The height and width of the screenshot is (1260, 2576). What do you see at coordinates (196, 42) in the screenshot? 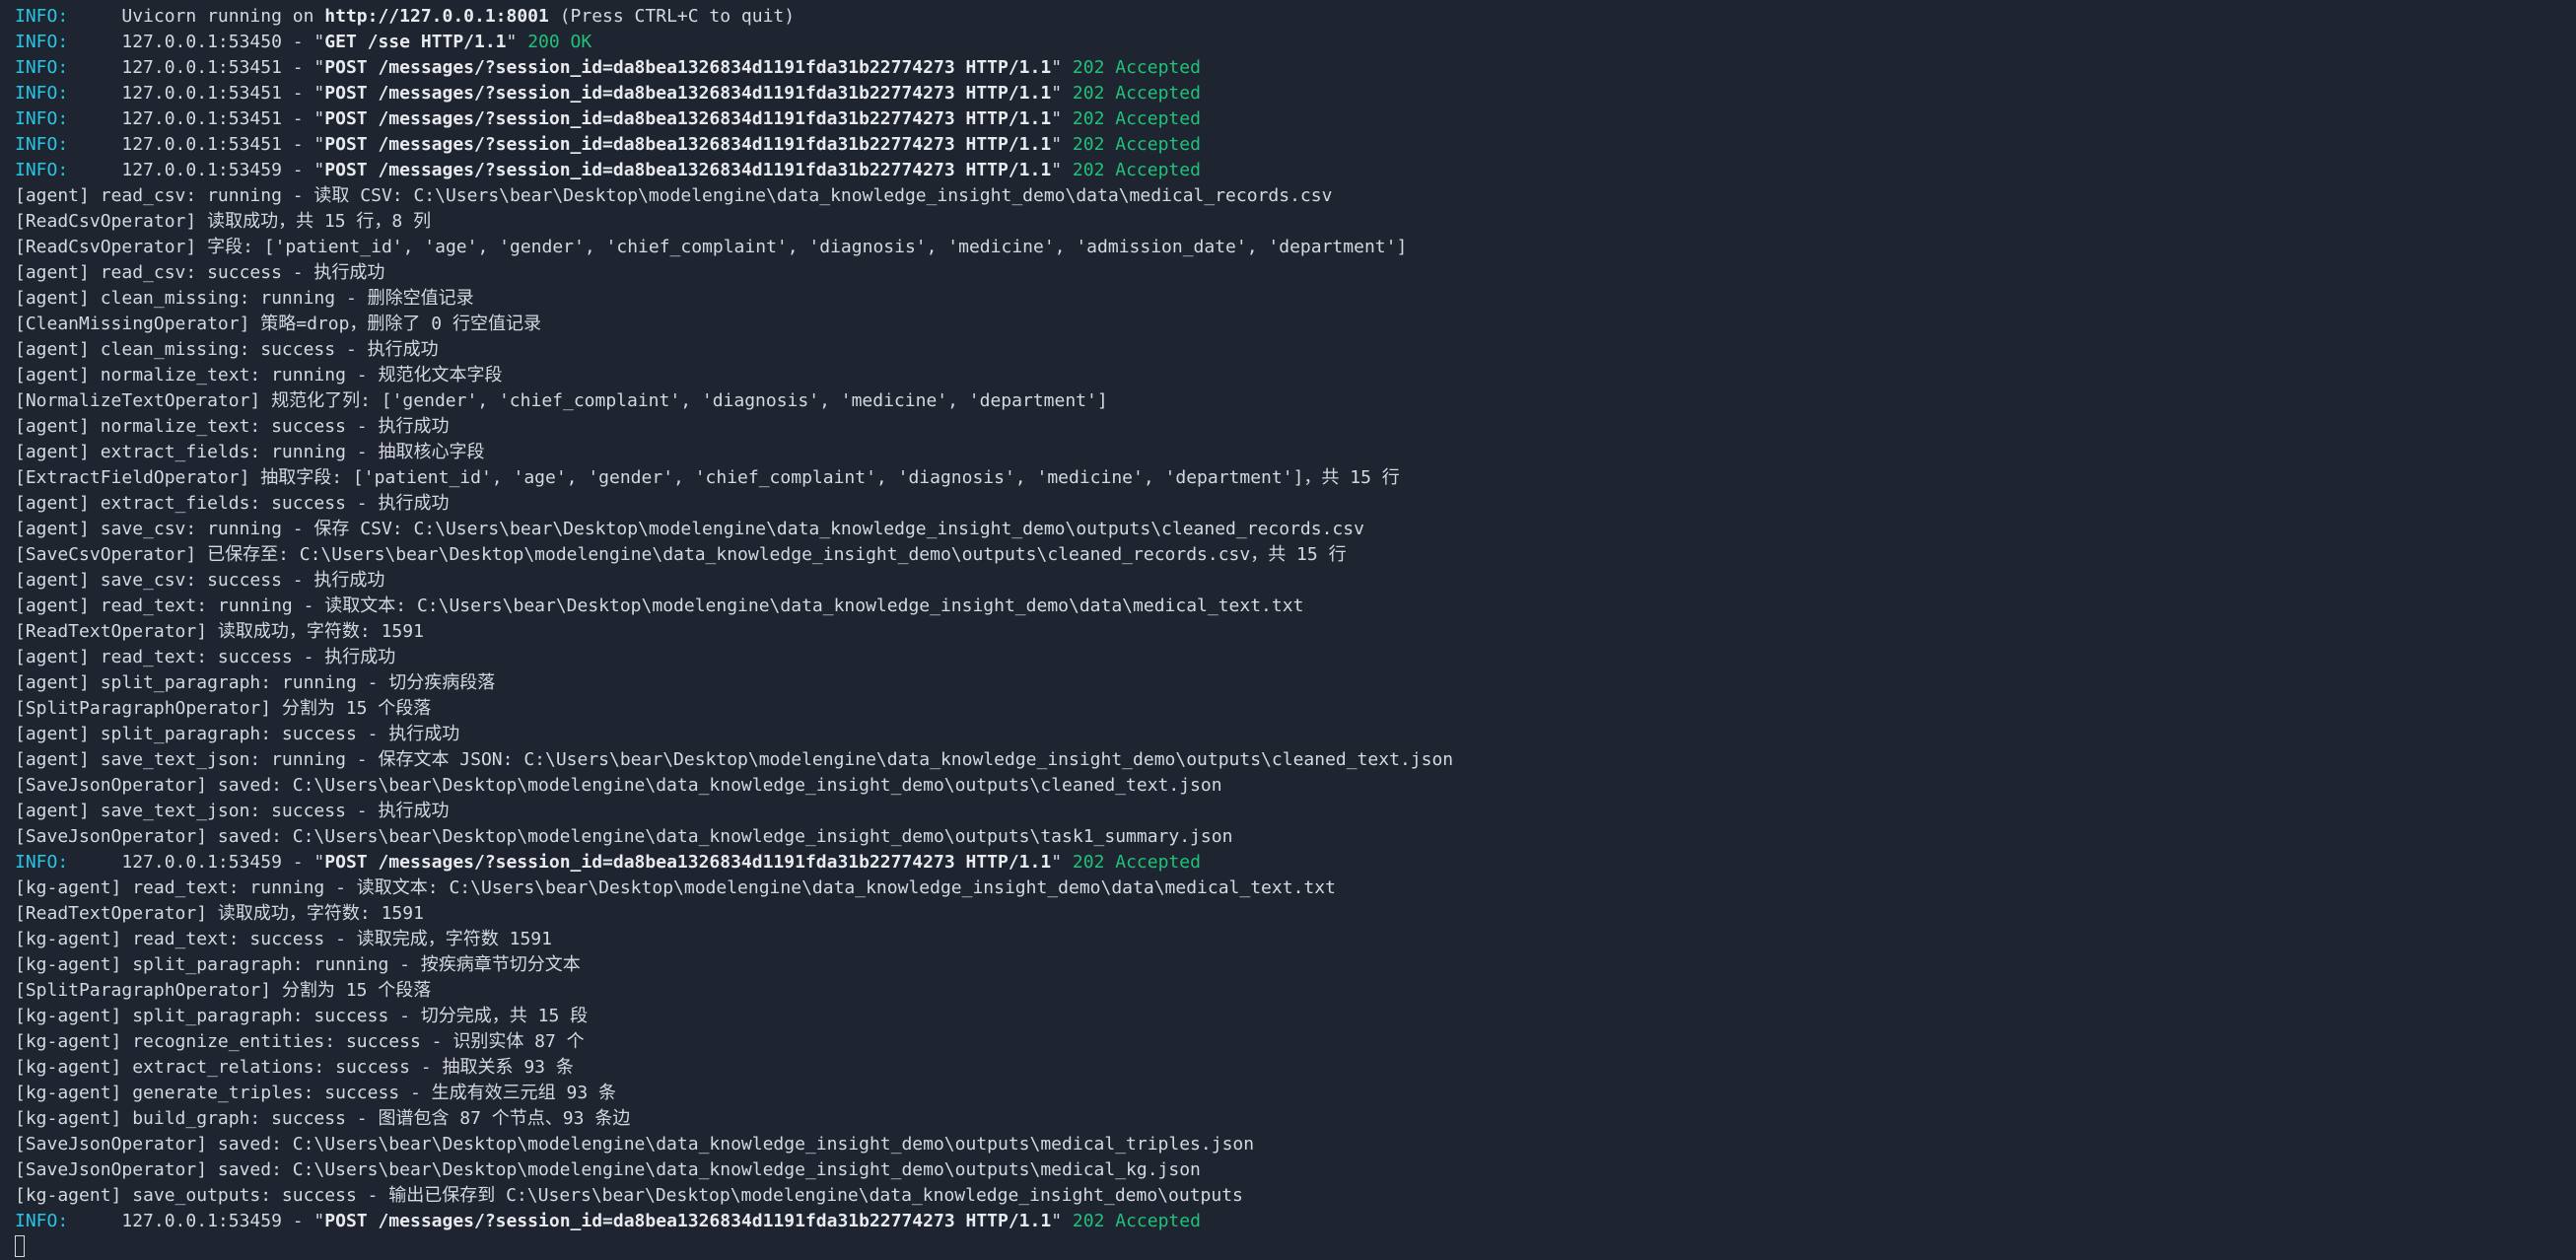
I see `request-client: 127.0.0.1:53450 - "` at bounding box center [196, 42].